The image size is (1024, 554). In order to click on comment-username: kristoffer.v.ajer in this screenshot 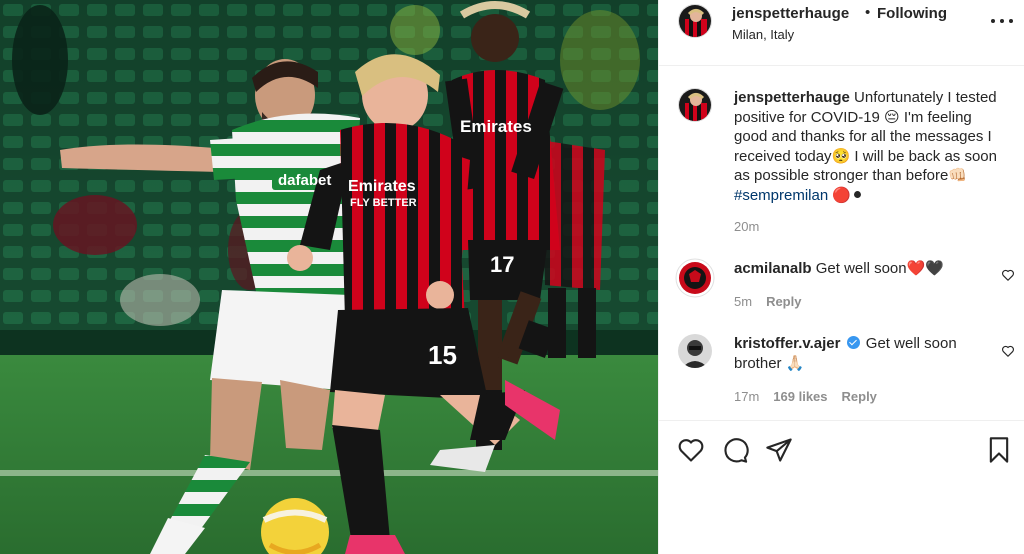, I will do `click(787, 343)`.